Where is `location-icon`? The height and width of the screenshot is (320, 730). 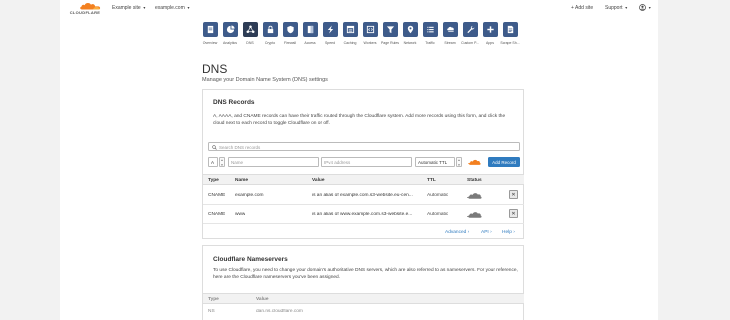 location-icon is located at coordinates (410, 29).